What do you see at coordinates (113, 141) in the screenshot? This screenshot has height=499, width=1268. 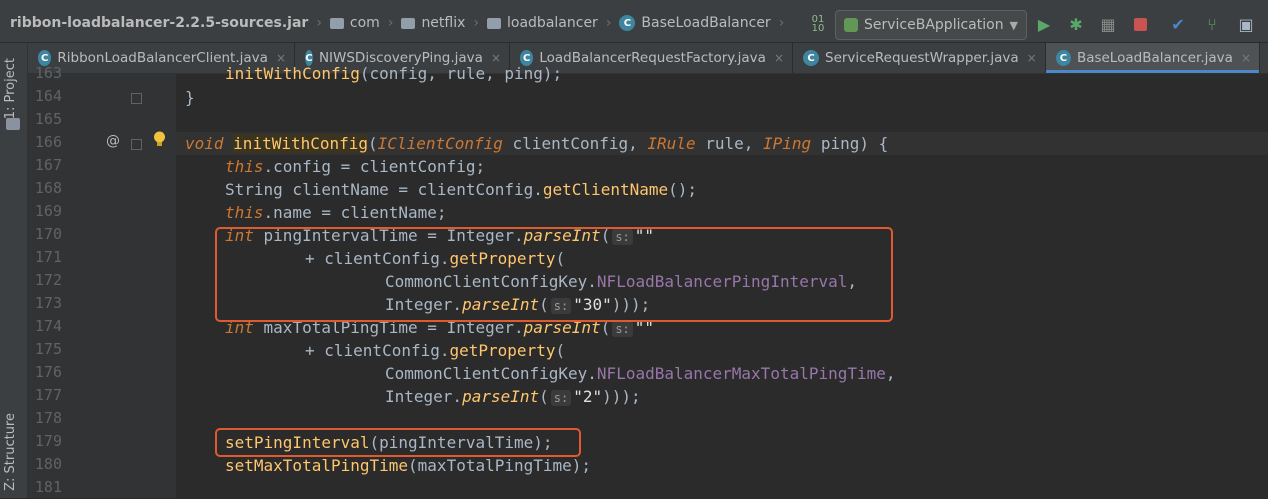 I see `override-marker: @` at bounding box center [113, 141].